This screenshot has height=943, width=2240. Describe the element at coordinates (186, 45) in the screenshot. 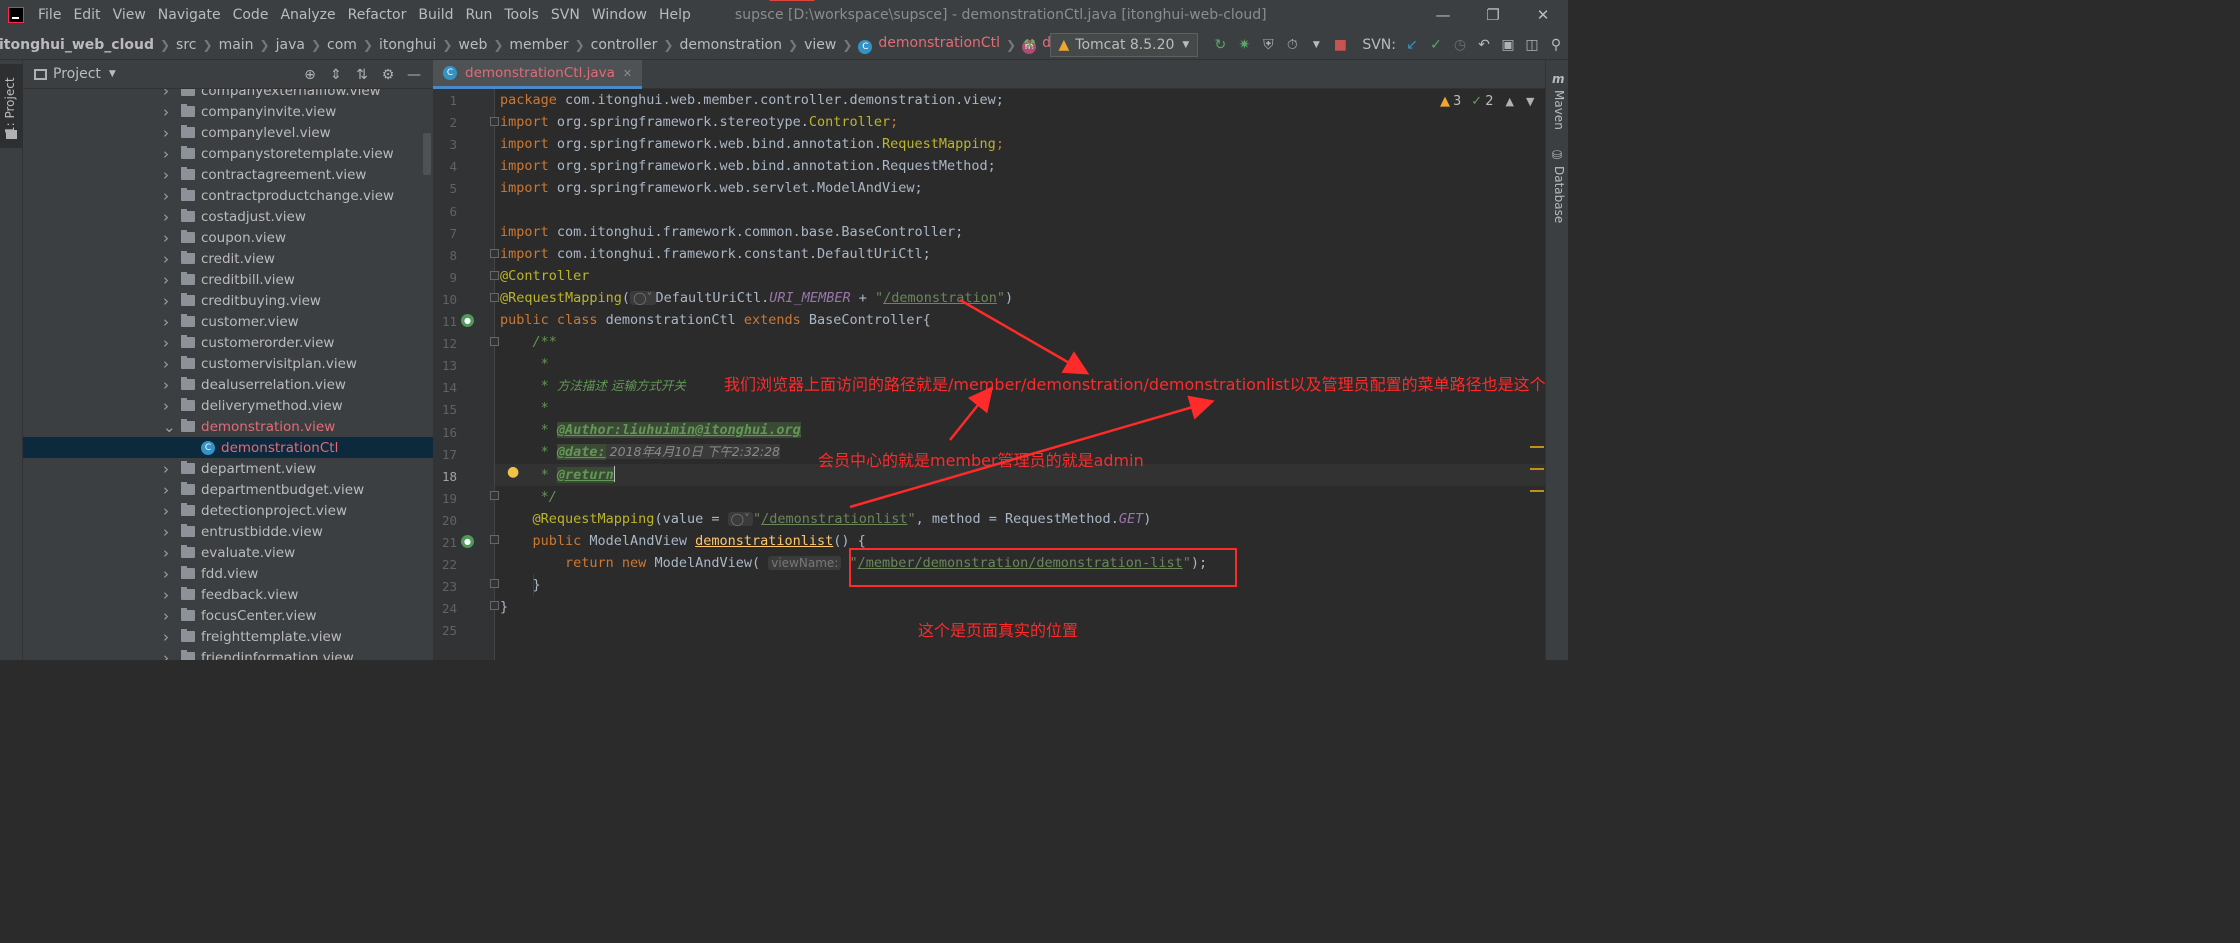

I see `breadcrumb-src: src` at that location.